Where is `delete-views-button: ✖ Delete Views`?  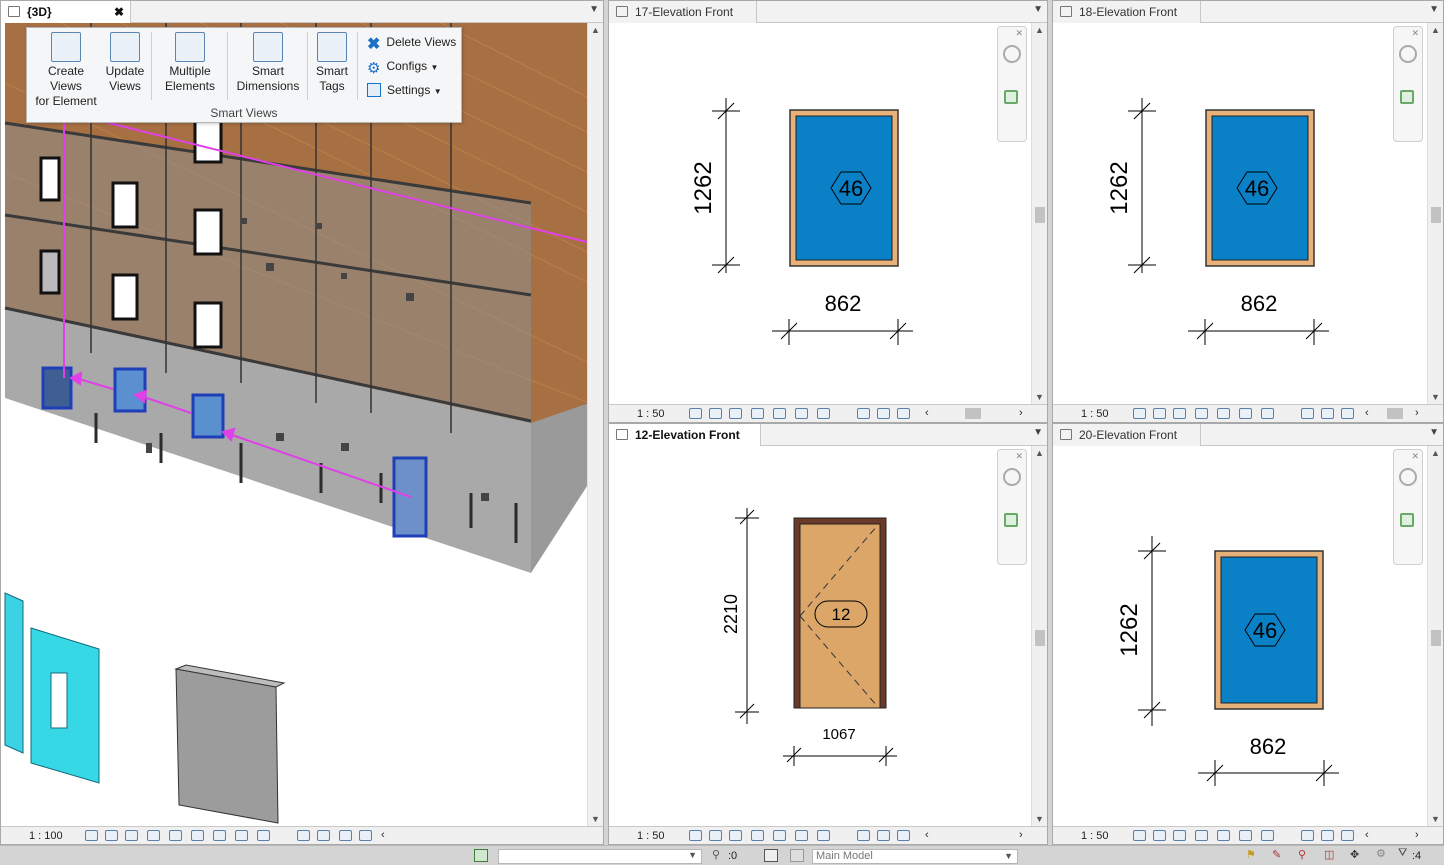 delete-views-button: ✖ Delete Views is located at coordinates (411, 43).